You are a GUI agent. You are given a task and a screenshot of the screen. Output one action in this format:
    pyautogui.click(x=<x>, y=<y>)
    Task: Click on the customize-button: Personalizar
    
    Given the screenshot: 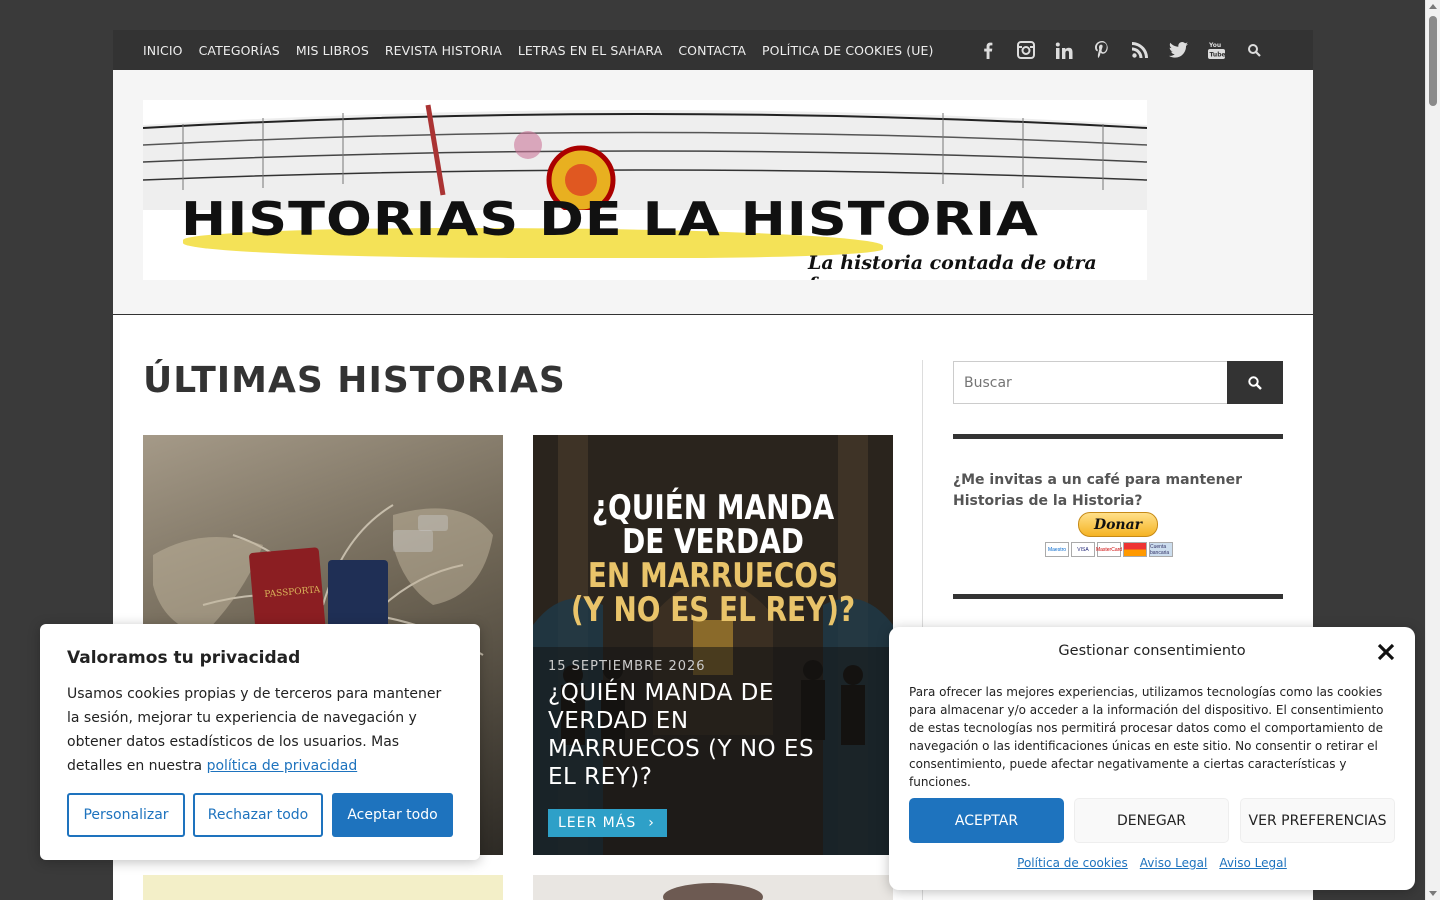 What is the action you would take?
    pyautogui.click(x=126, y=815)
    